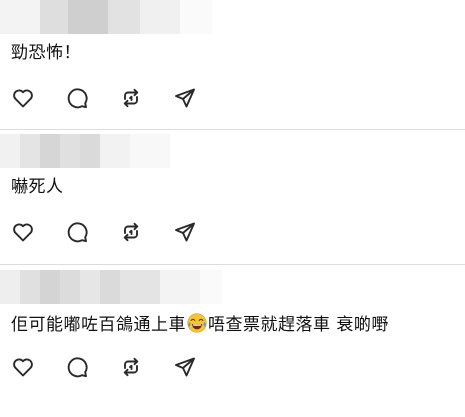 The image size is (465, 417). I want to click on comment-2-actions, so click(118, 232).